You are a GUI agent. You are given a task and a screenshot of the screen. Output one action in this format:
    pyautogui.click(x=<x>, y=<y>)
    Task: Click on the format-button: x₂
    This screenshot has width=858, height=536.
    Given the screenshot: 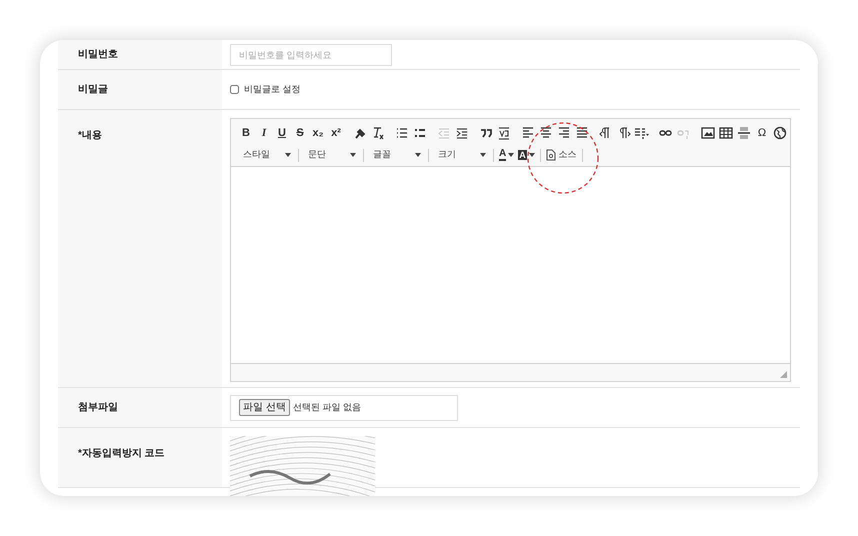 What is the action you would take?
    pyautogui.click(x=318, y=133)
    